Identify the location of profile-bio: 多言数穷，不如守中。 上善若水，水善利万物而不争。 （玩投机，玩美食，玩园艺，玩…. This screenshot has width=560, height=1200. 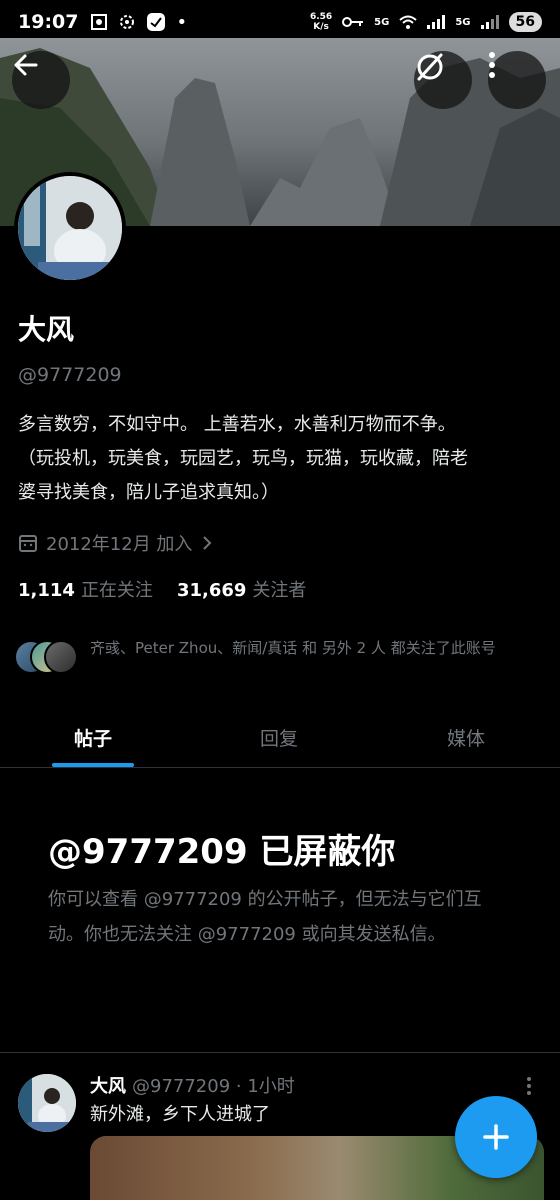
(283, 459).